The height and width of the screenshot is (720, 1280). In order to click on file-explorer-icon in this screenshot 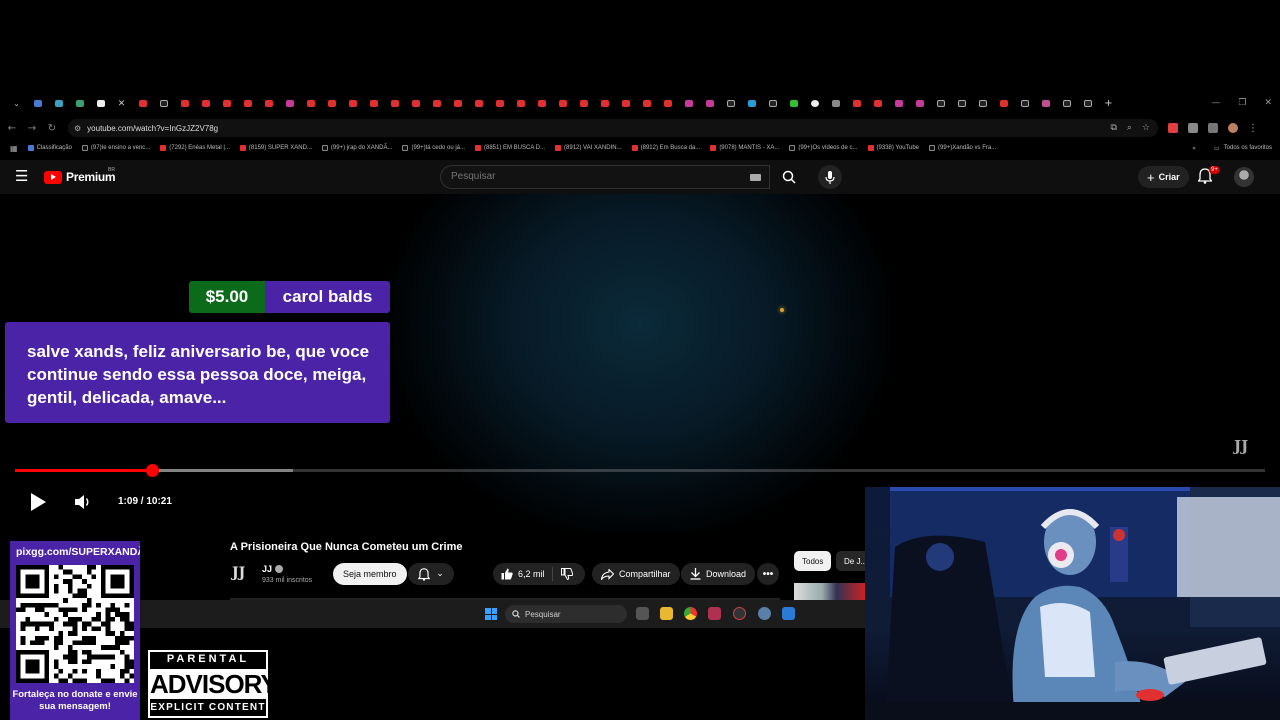, I will do `click(666, 613)`.